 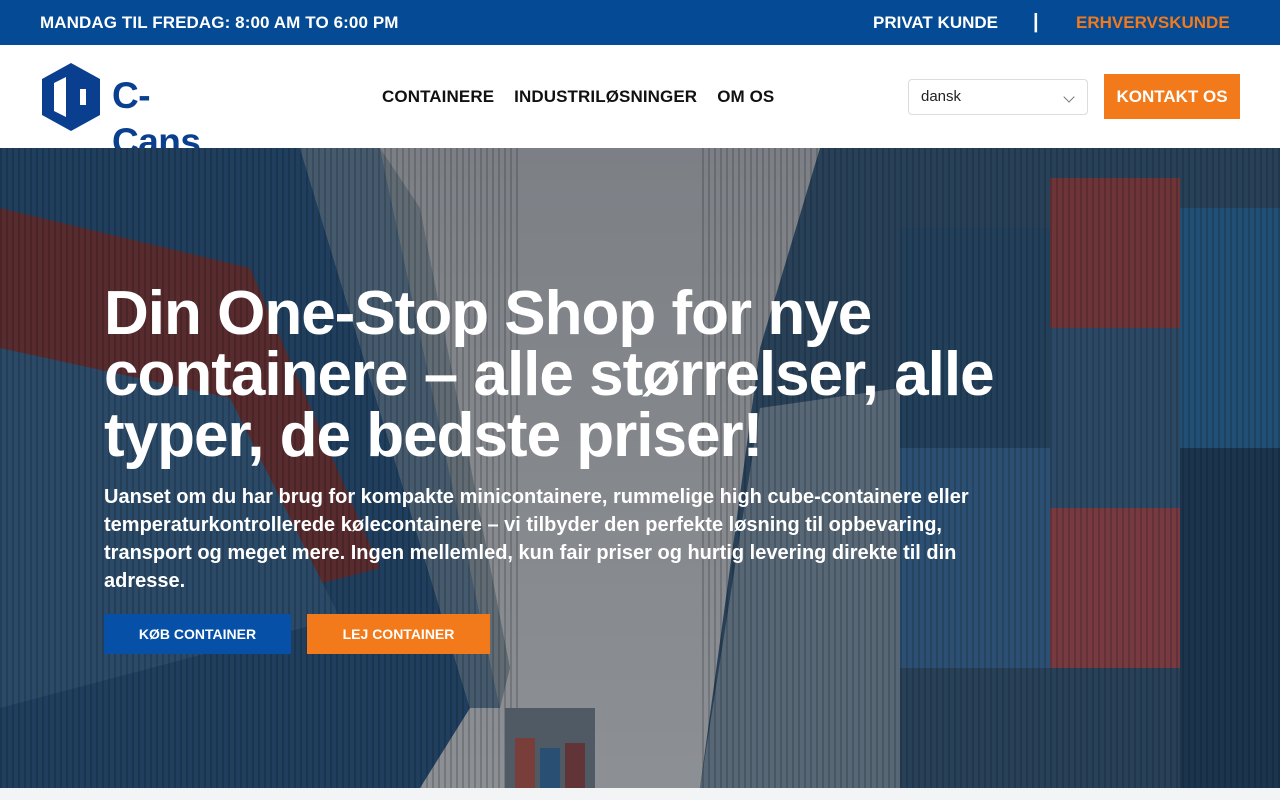 I want to click on buy-container-button: KØB CONTAINER, so click(x=197, y=634).